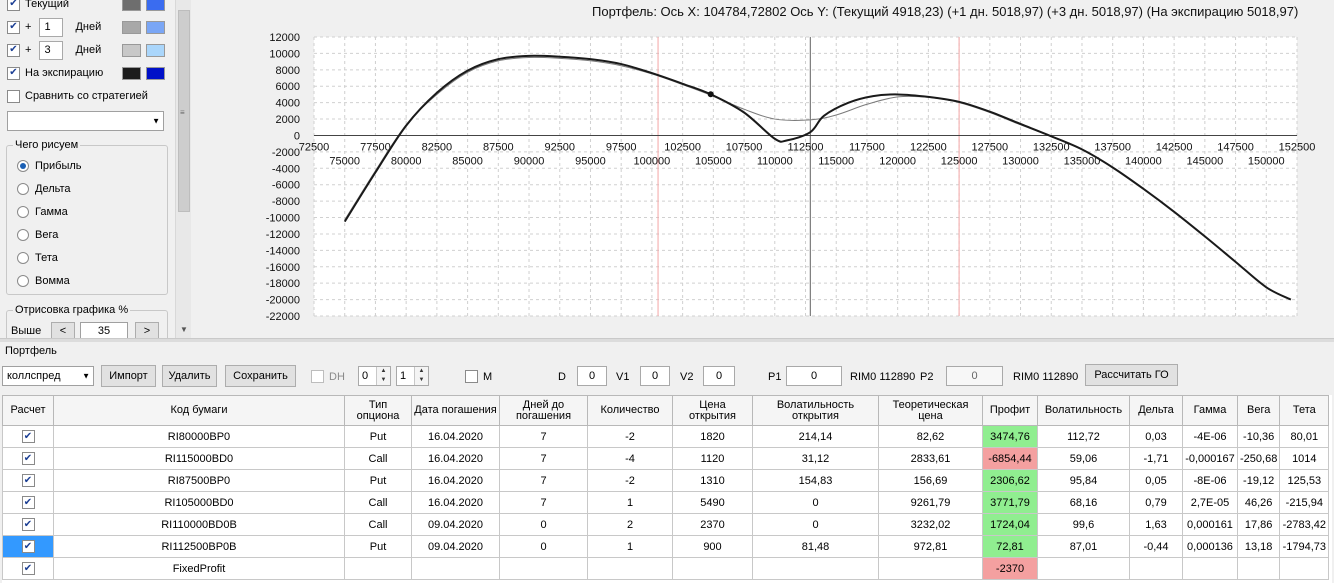 The width and height of the screenshot is (1334, 583). I want to click on column-header: Код бумаги, so click(199, 410).